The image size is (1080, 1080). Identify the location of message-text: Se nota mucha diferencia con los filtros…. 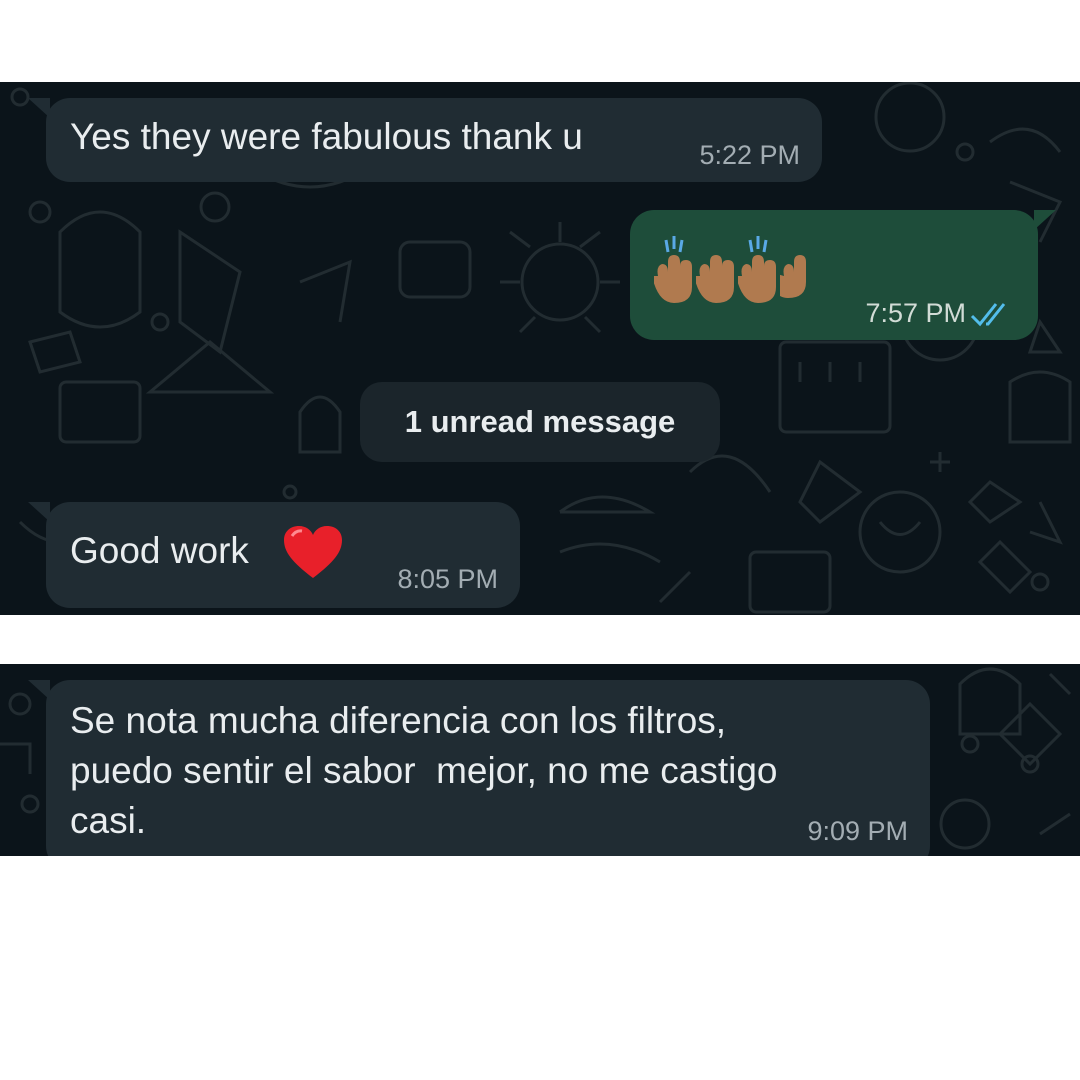
(424, 770).